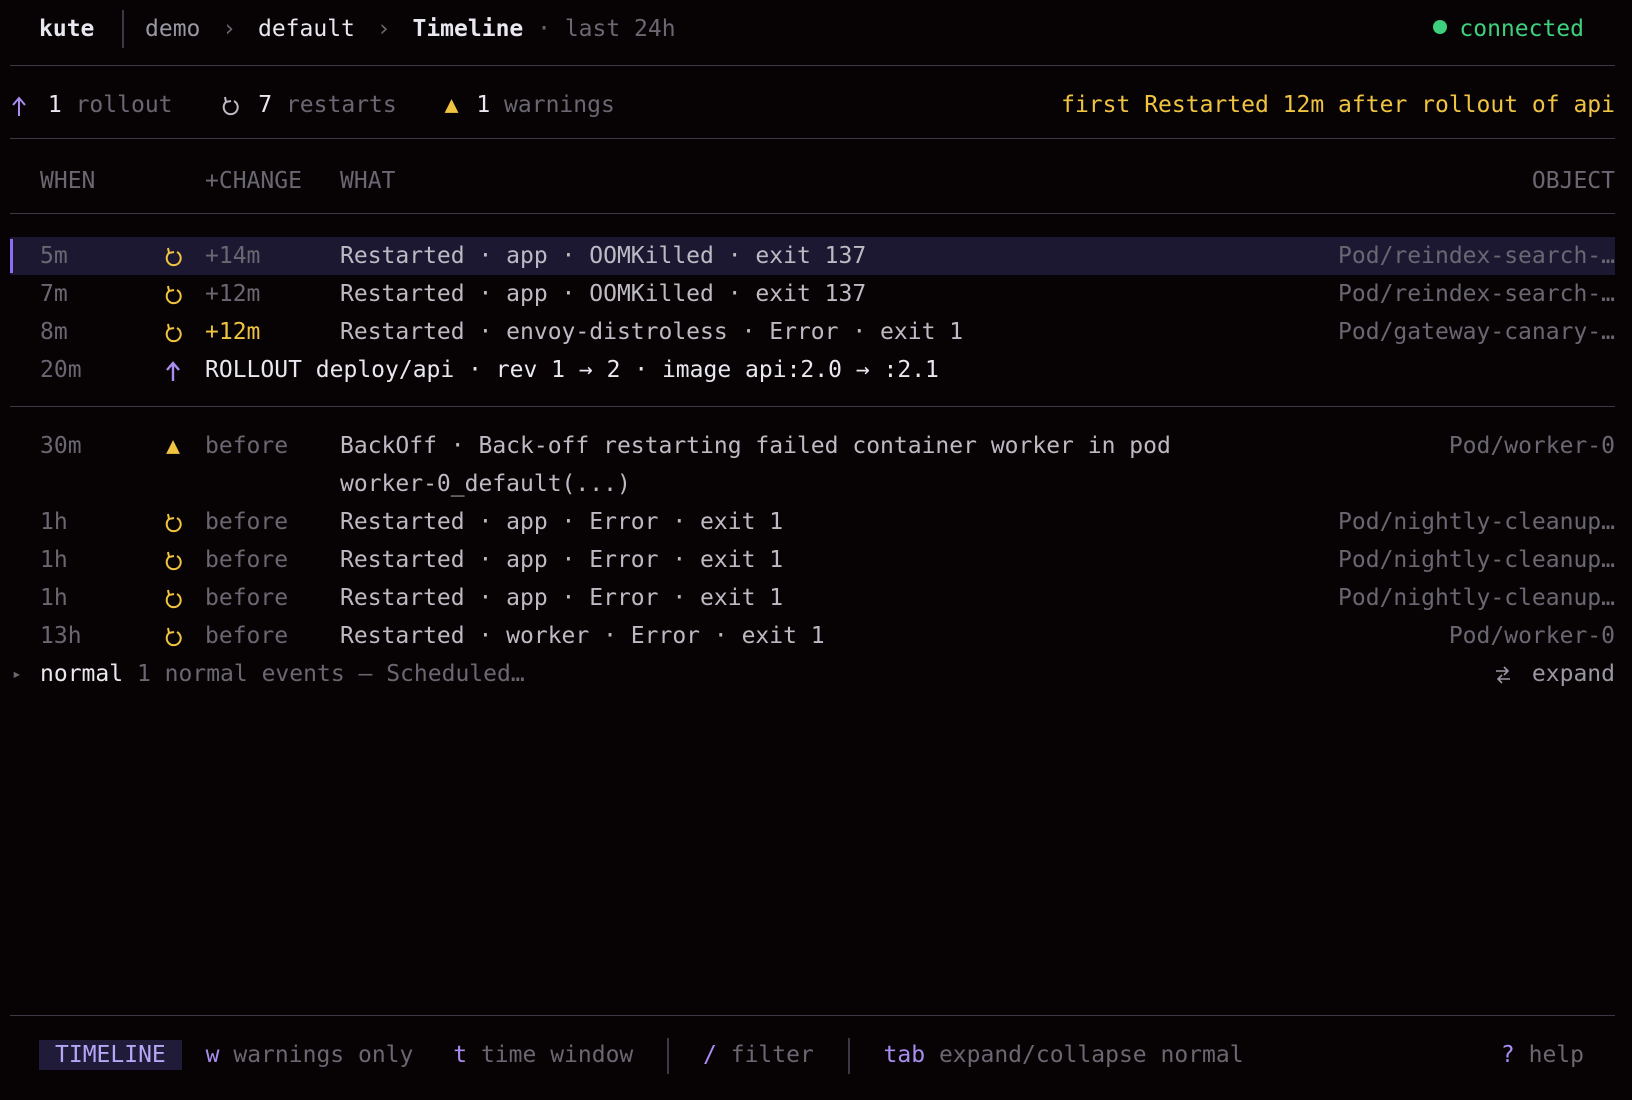  What do you see at coordinates (61, 370) in the screenshot?
I see `row-when: 20m` at bounding box center [61, 370].